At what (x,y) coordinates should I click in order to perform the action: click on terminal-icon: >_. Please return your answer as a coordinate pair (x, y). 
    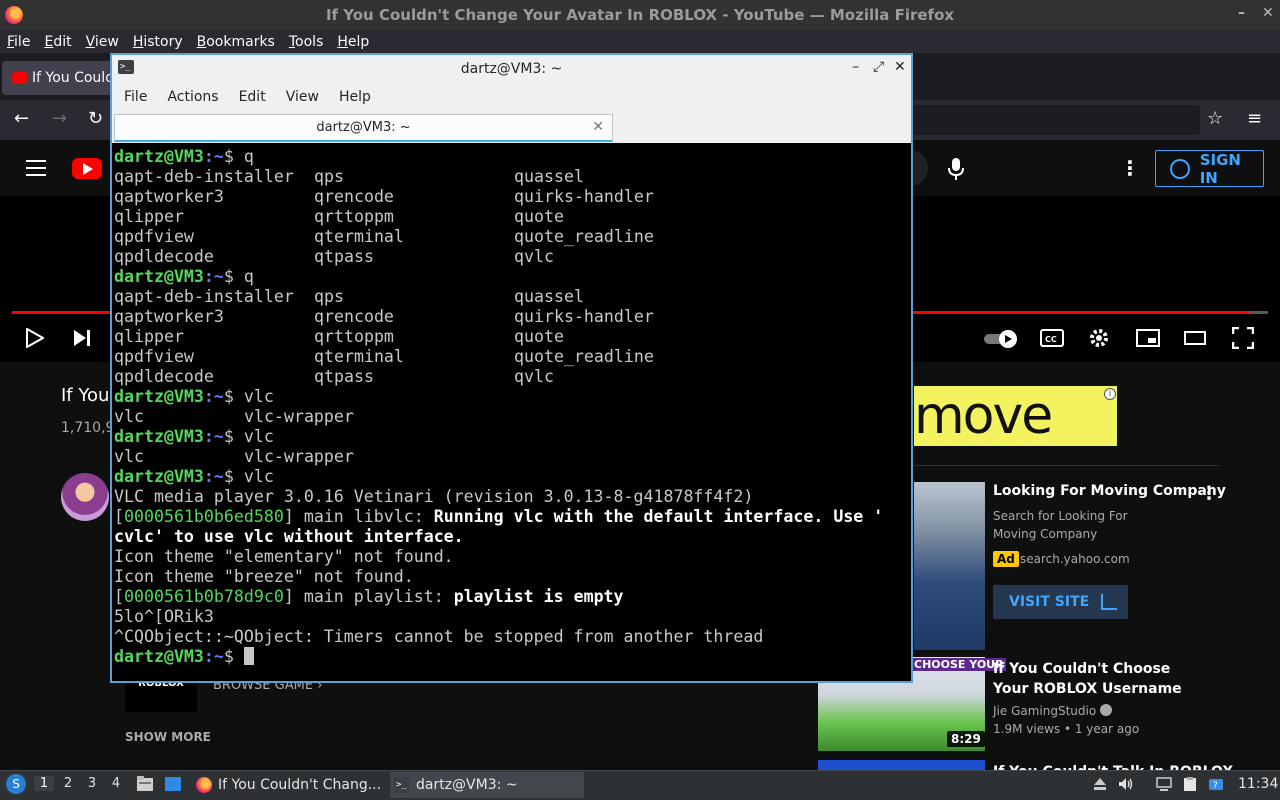
    Looking at the image, I should click on (402, 785).